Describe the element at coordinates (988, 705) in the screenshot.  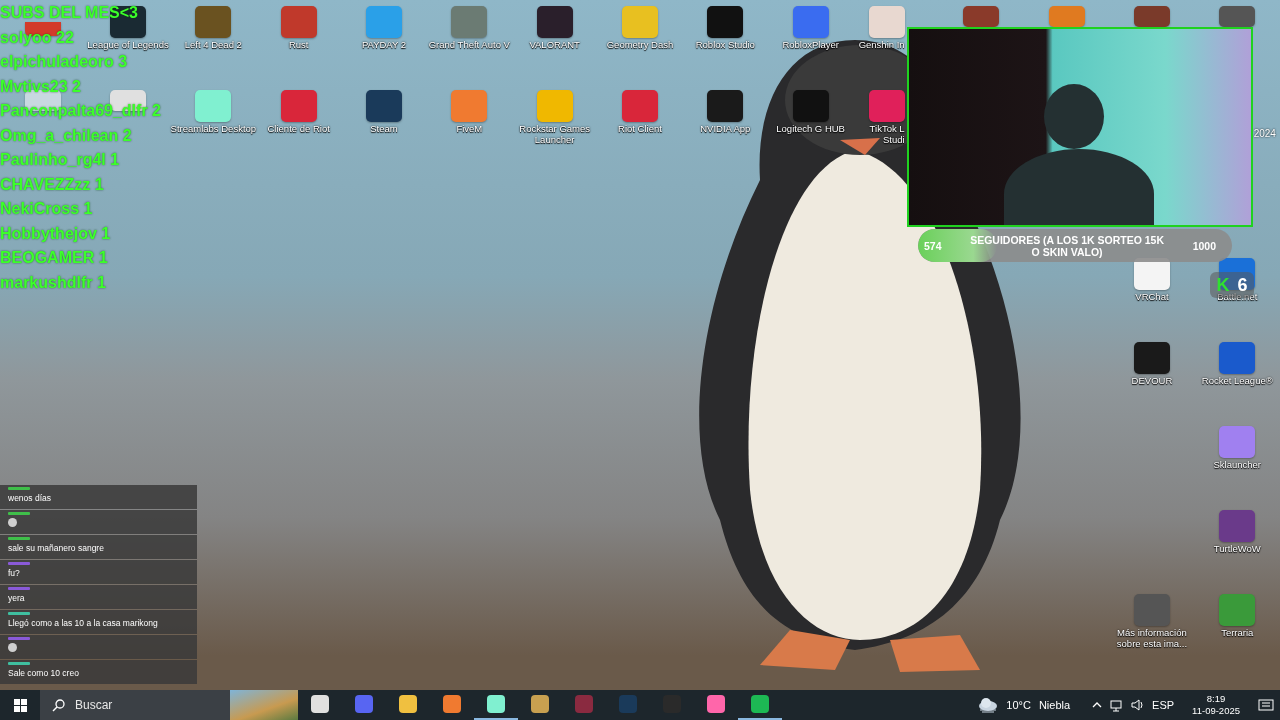
I see `fog-weather-icon` at that location.